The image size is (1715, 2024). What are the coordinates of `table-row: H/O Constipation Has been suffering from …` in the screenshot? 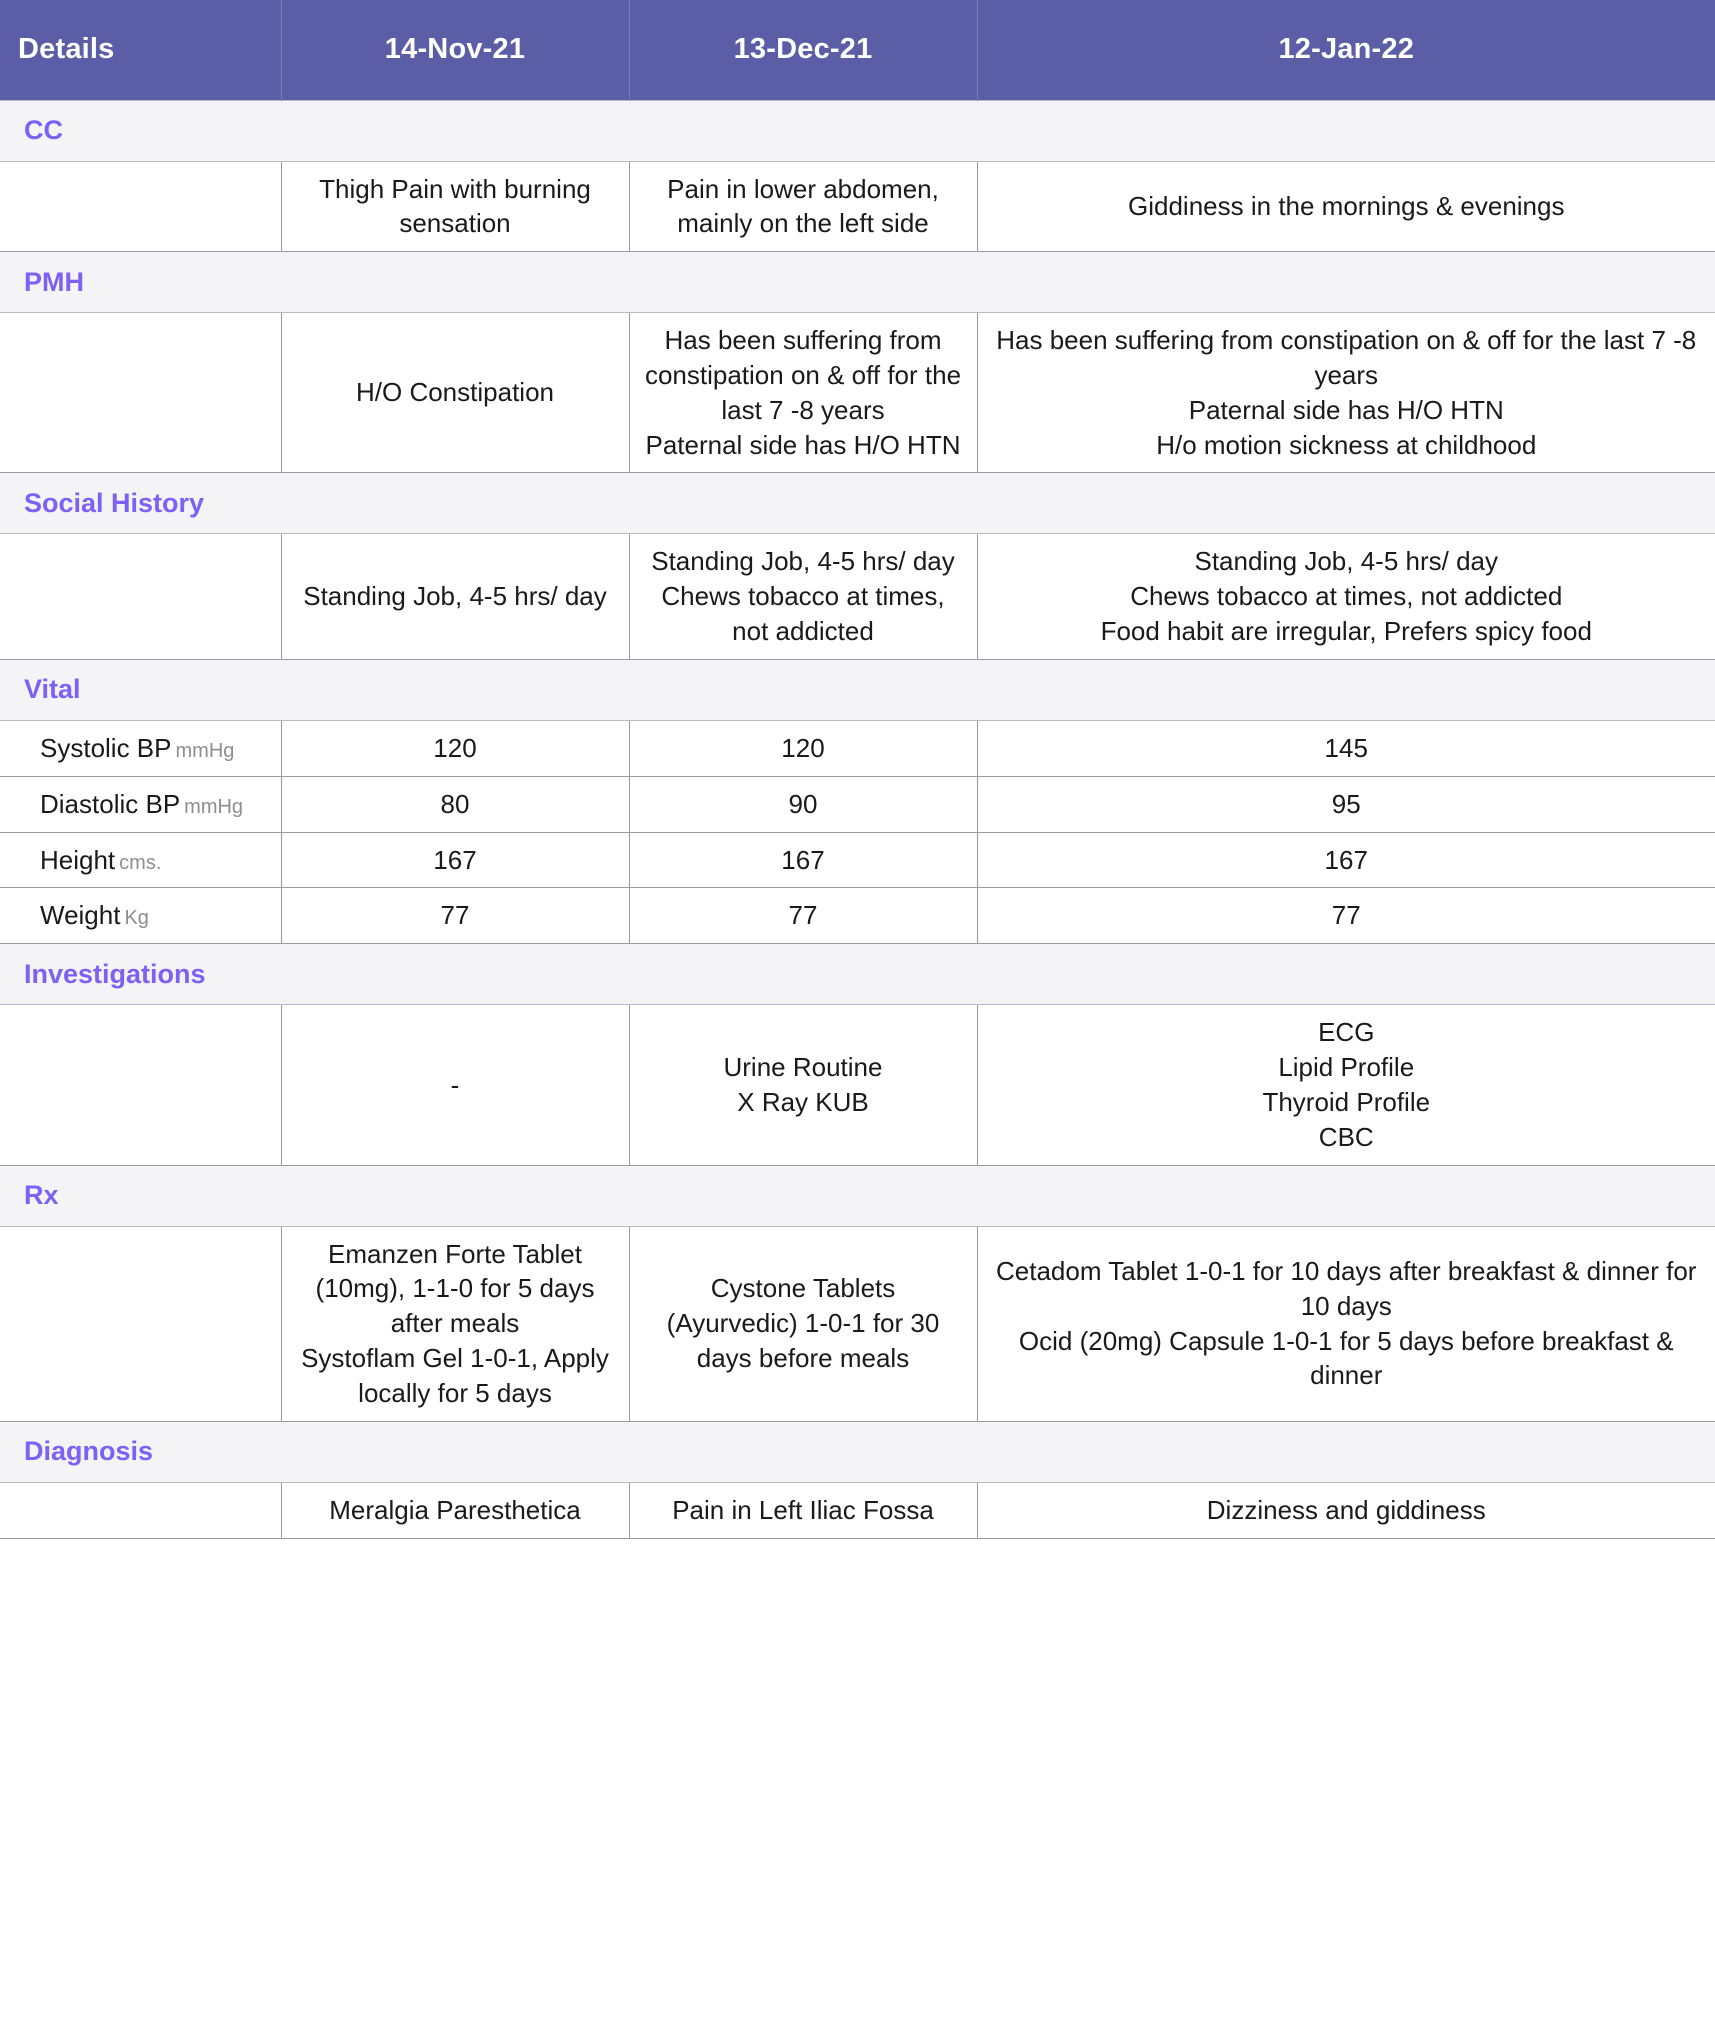 It's located at (857, 393).